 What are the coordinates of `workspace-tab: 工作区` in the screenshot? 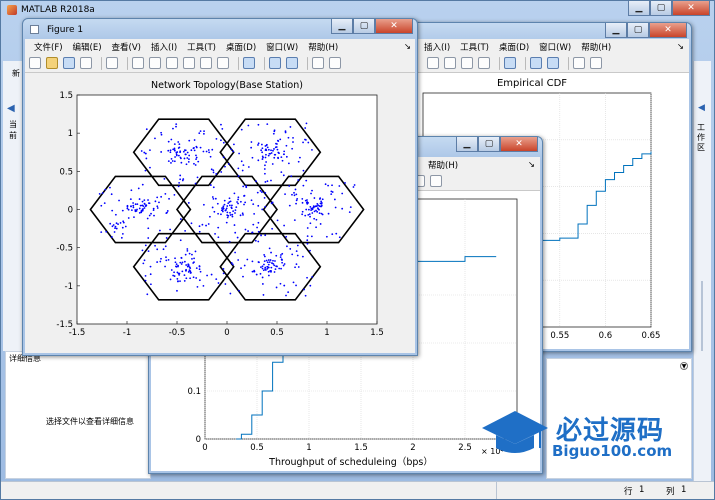 It's located at (703, 138).